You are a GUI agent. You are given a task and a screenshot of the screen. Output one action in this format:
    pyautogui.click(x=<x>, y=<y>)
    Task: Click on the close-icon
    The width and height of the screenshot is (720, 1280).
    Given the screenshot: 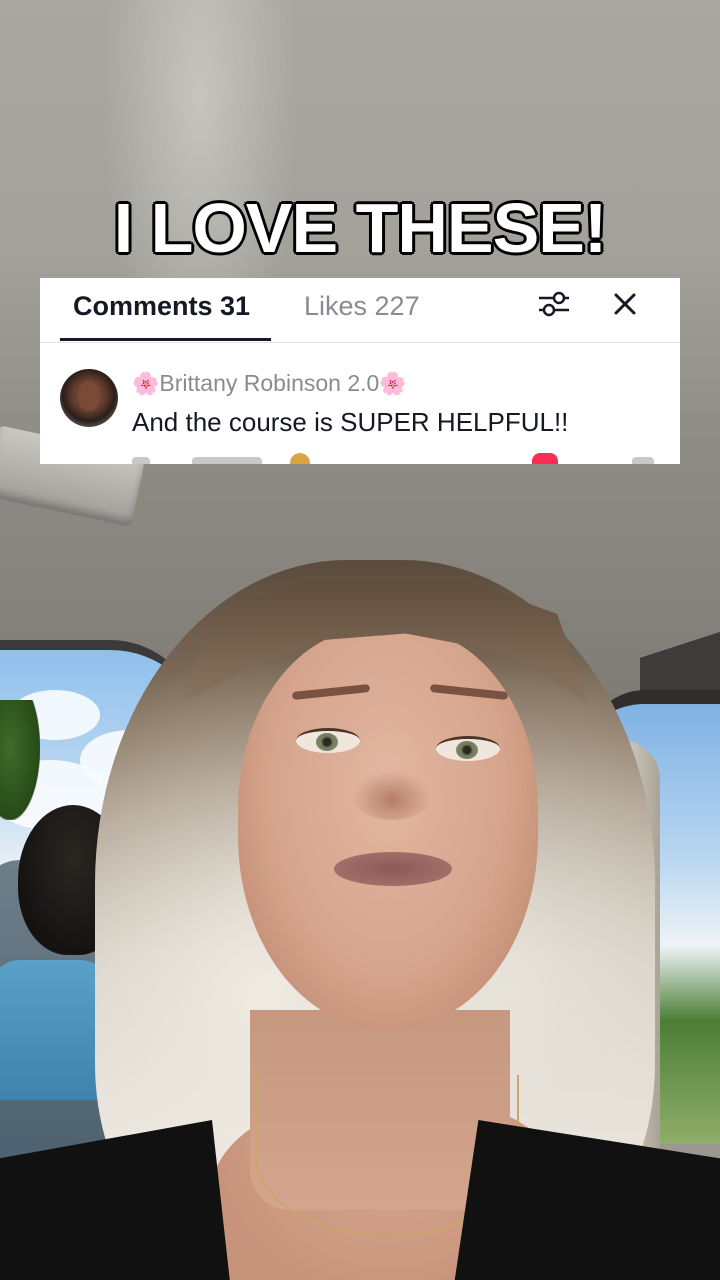 What is the action you would take?
    pyautogui.click(x=625, y=304)
    